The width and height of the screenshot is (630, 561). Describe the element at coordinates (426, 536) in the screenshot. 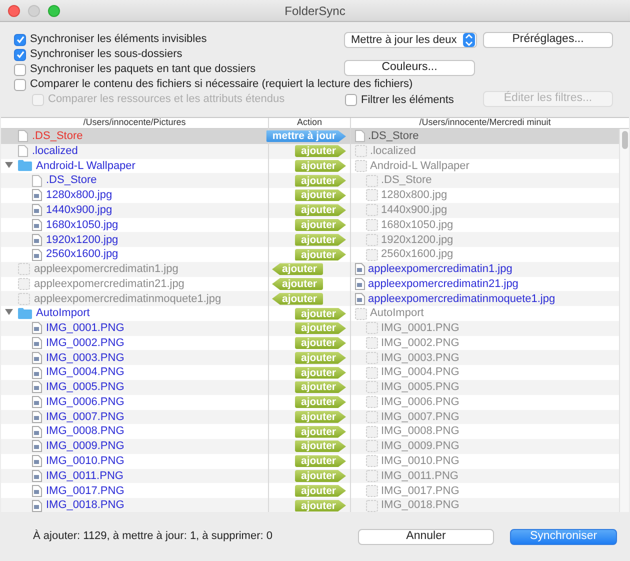

I see `push-button: Annuler` at that location.